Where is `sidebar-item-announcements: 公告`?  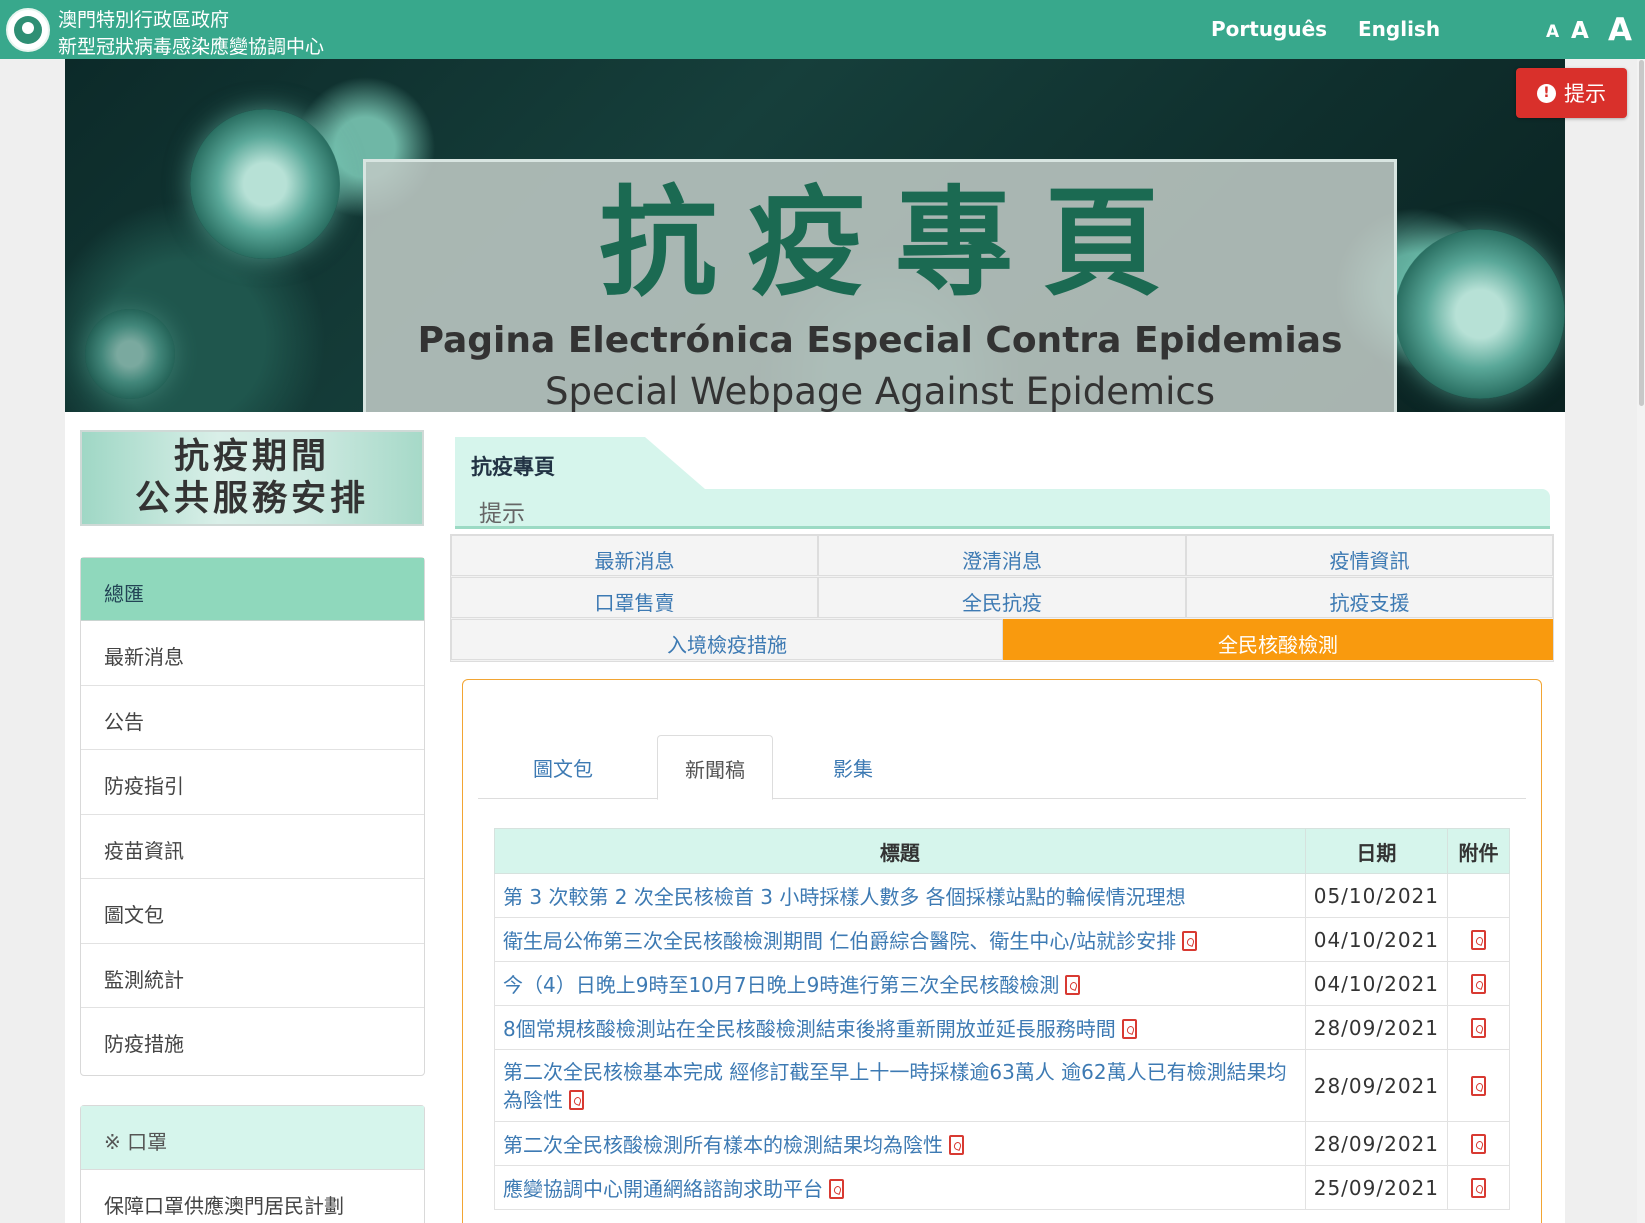 sidebar-item-announcements: 公告 is located at coordinates (252, 718).